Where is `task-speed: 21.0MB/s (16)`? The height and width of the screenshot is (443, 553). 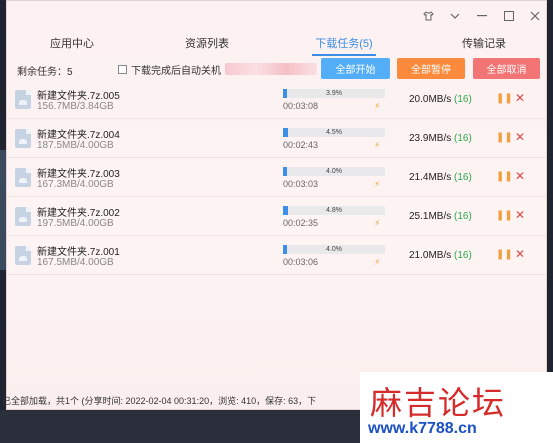
task-speed: 21.0MB/s (16) is located at coordinates (440, 255).